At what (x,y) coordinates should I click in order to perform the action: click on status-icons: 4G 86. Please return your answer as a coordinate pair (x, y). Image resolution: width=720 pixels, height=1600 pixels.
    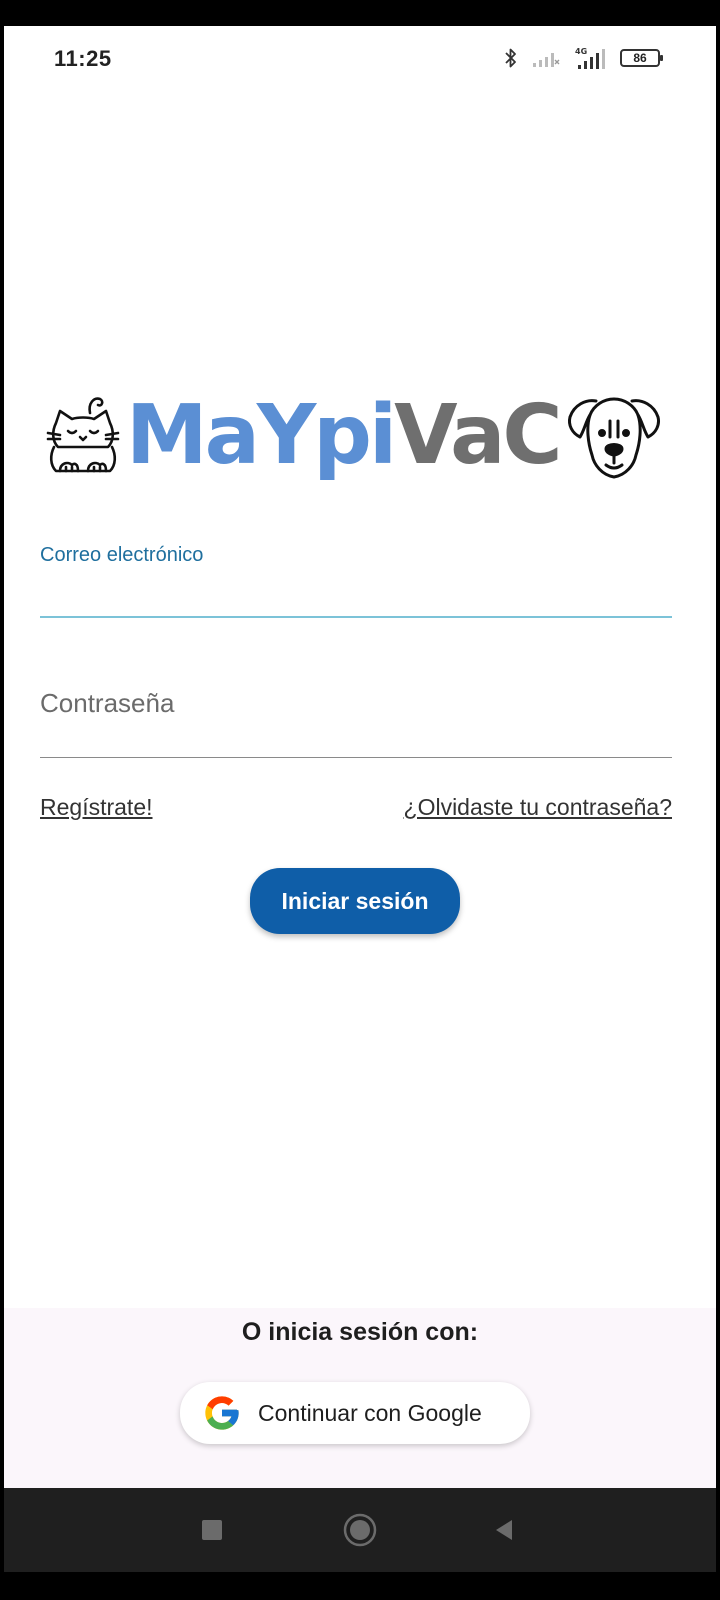
    Looking at the image, I should click on (582, 58).